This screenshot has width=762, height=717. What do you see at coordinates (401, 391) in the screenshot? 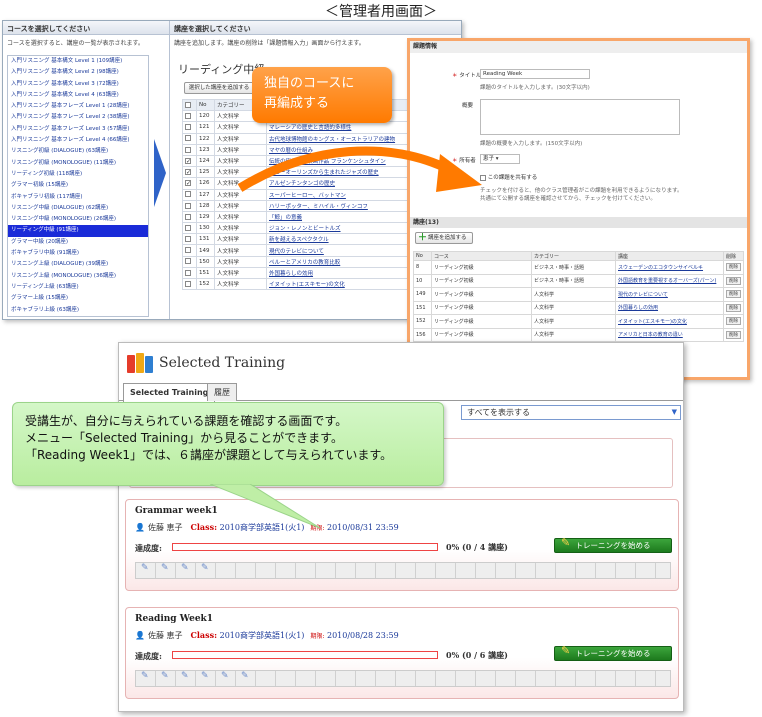
I see `tab-bar: Selected Training 履歴` at bounding box center [401, 391].